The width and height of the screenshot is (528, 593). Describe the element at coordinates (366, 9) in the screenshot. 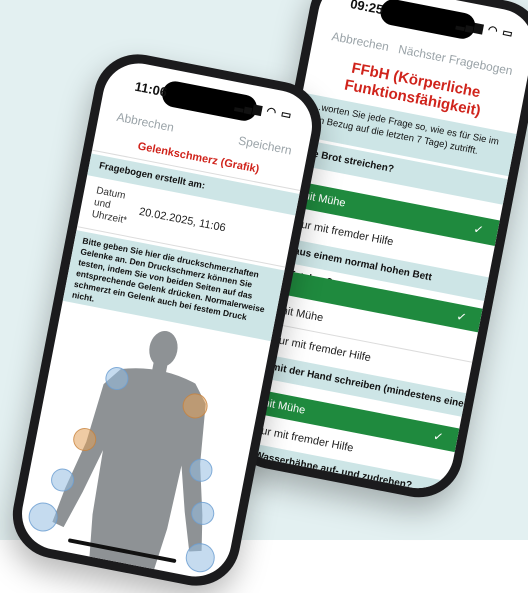

I see `status-time: 09:25` at that location.